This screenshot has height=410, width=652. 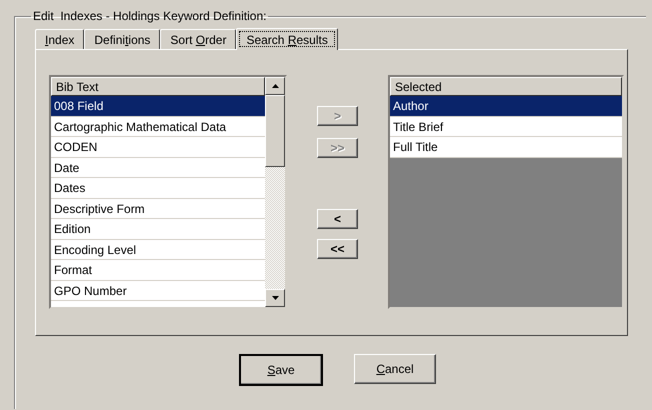 I want to click on tab: Index, so click(x=59, y=39).